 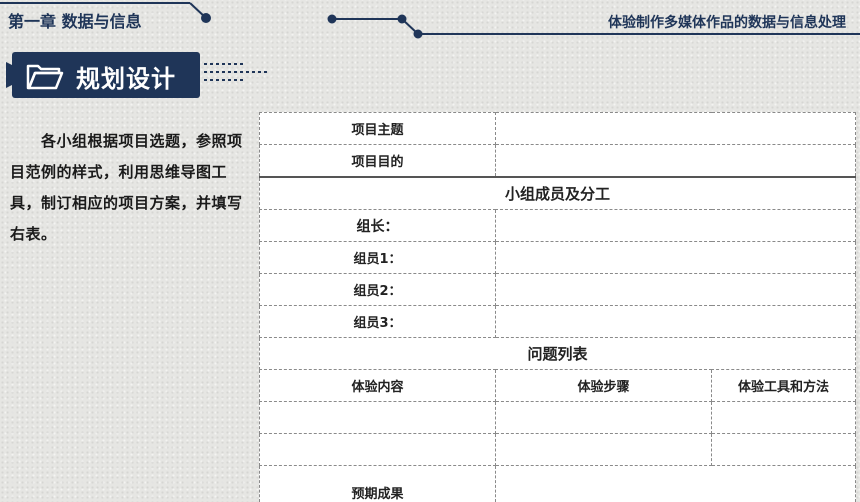 What do you see at coordinates (676, 129) in the screenshot?
I see `theme-field` at bounding box center [676, 129].